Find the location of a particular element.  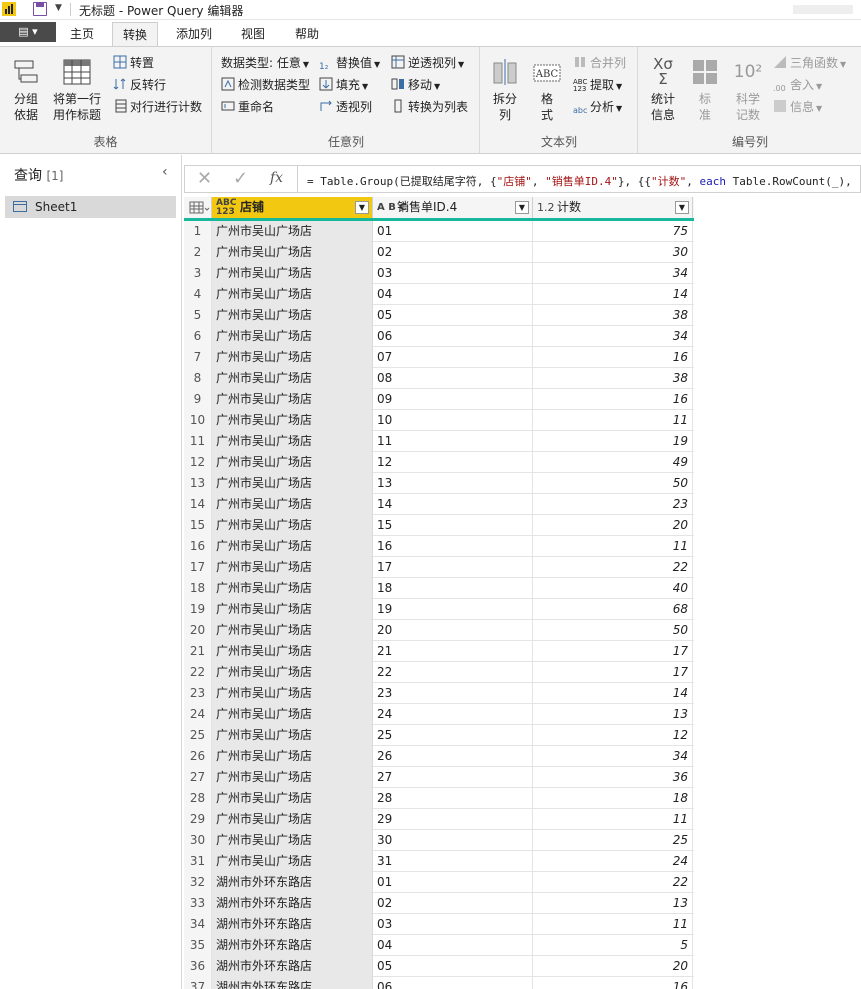

rounding-button: .00 舍入 ▼ is located at coordinates (797, 85).